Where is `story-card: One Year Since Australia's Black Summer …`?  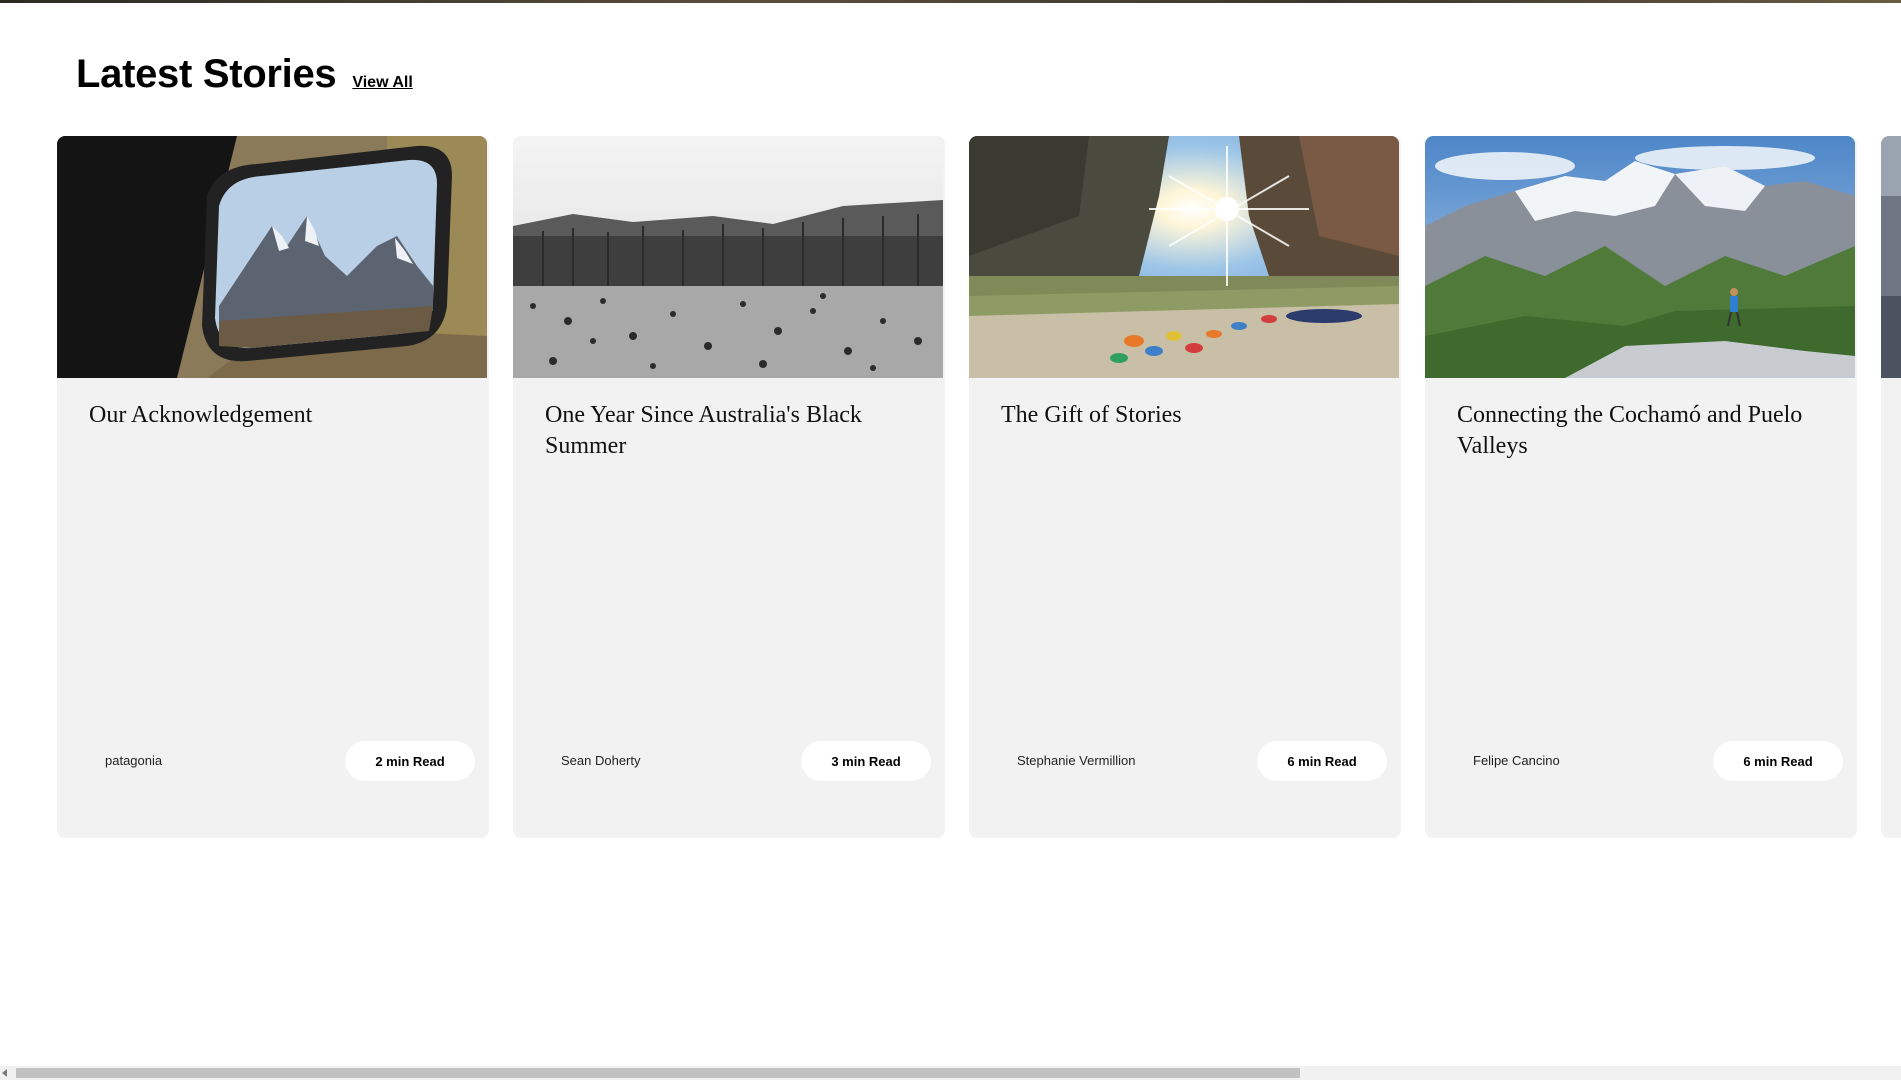 story-card: One Year Since Australia's Black Summer … is located at coordinates (729, 487).